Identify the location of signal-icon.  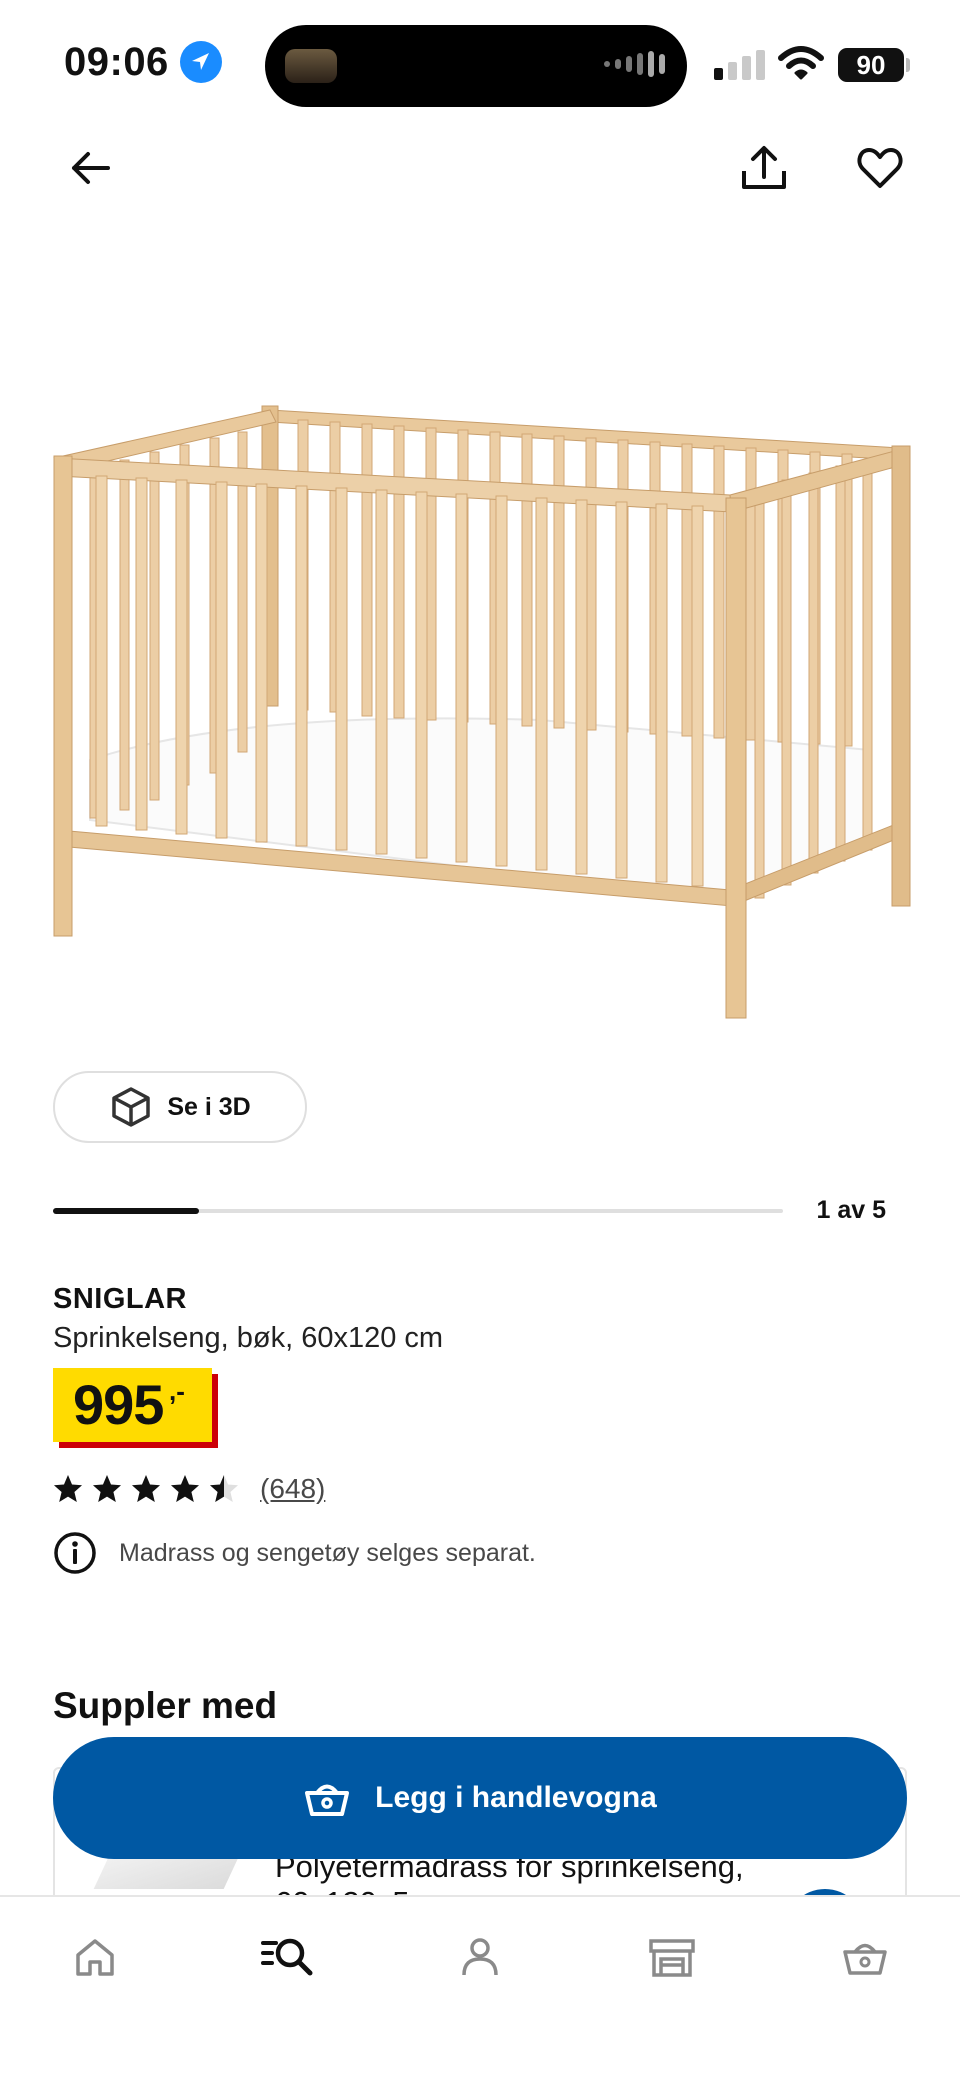
(739, 65).